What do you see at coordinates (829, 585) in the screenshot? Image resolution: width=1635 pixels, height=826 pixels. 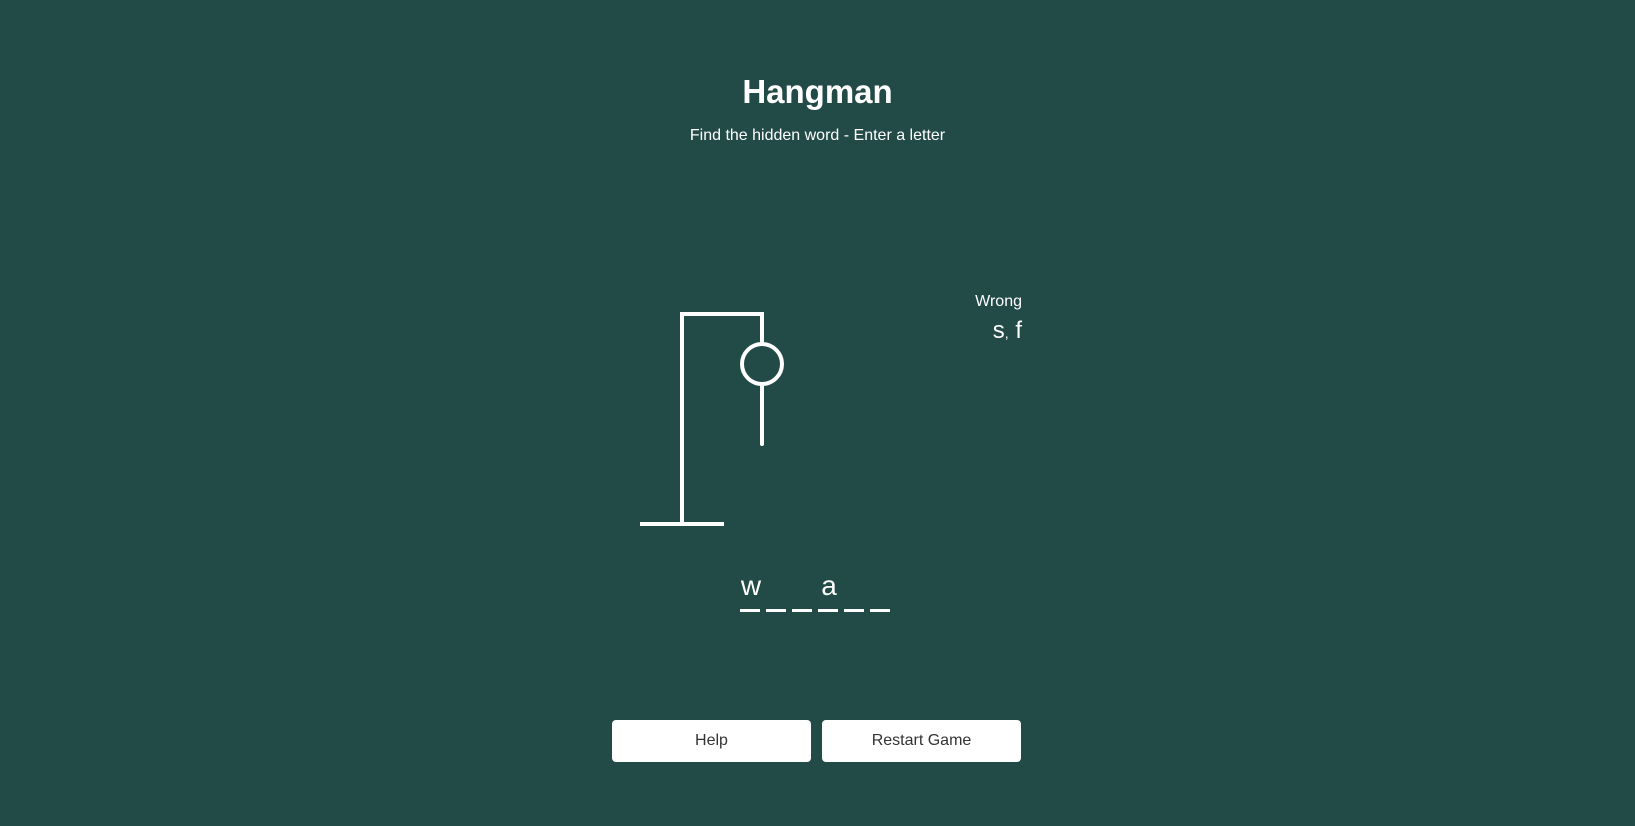 I see `letter-slot-char: a` at bounding box center [829, 585].